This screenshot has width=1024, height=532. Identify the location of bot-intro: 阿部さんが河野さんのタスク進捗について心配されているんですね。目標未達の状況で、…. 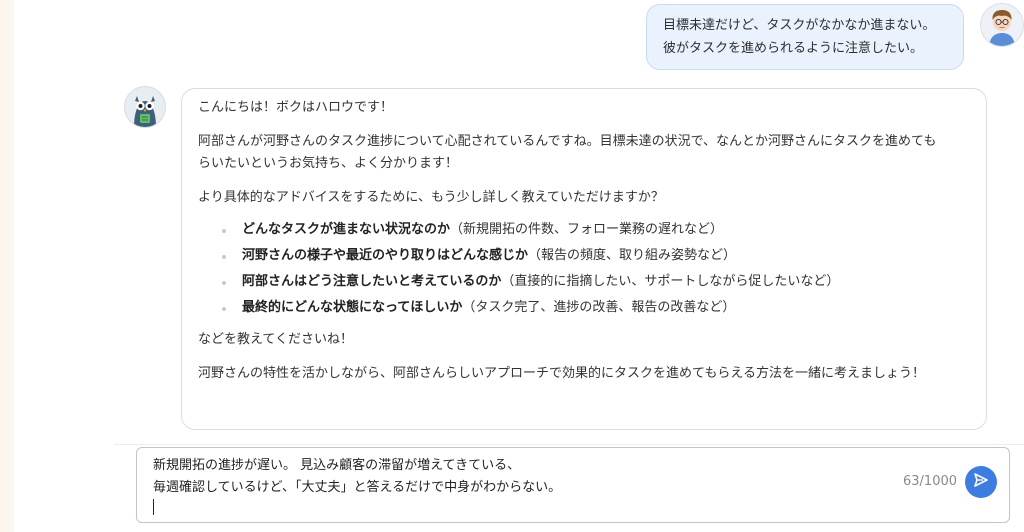
(584, 153).